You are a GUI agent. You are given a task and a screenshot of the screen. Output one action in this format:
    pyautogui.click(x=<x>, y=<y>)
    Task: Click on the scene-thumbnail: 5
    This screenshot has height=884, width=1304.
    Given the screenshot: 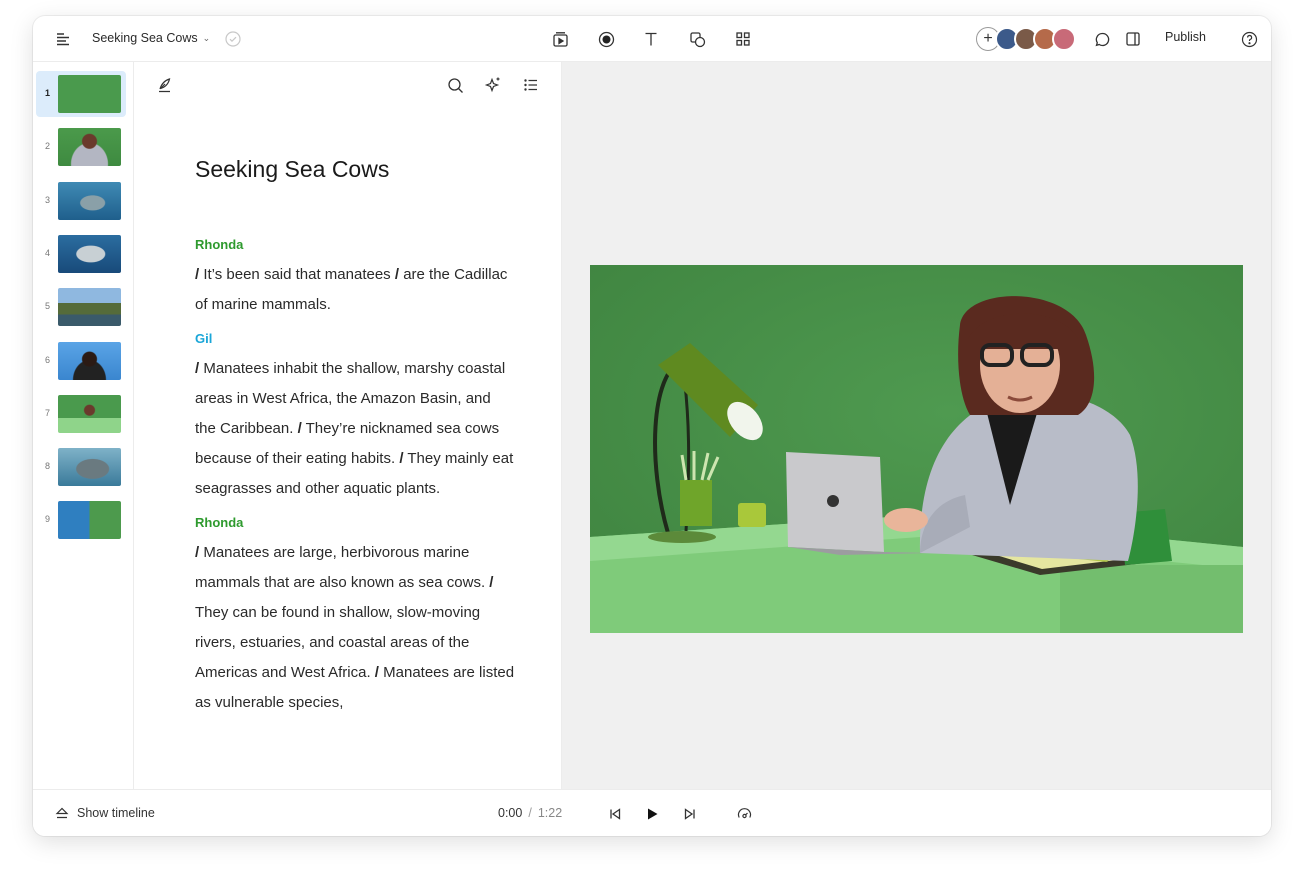 What is the action you would take?
    pyautogui.click(x=81, y=307)
    